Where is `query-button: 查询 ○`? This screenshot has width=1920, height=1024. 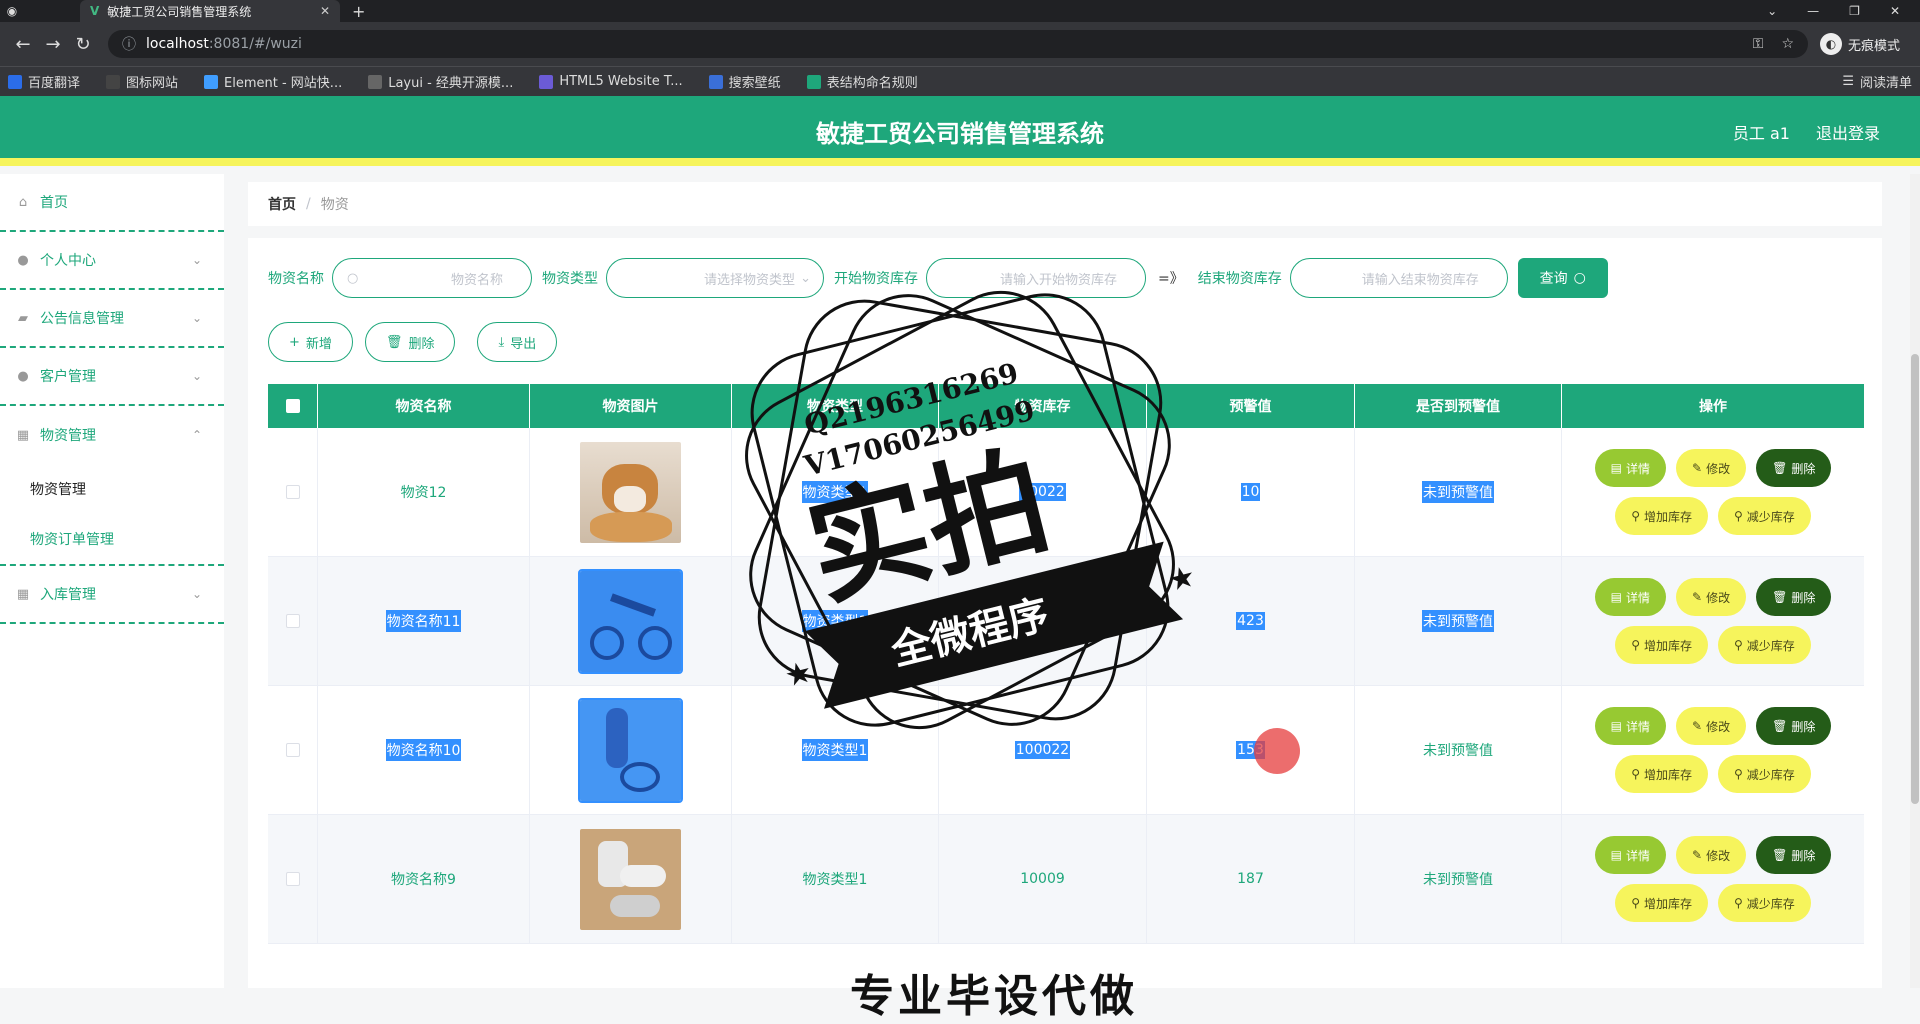 query-button: 查询 ○ is located at coordinates (1562, 278).